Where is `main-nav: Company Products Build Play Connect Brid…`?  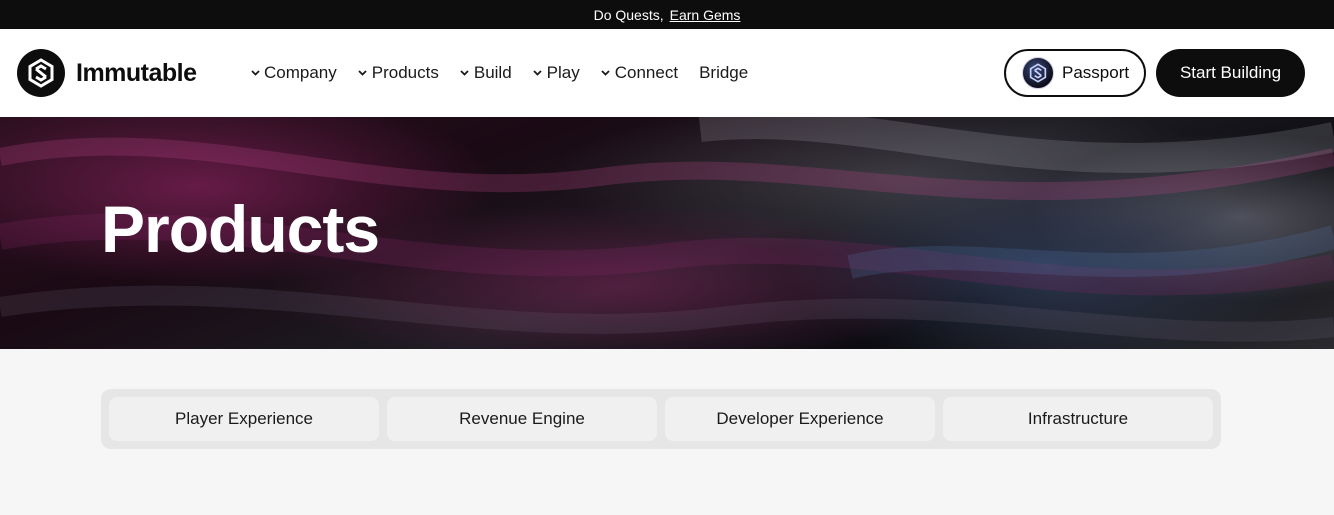
main-nav: Company Products Build Play Connect Brid… is located at coordinates (509, 73).